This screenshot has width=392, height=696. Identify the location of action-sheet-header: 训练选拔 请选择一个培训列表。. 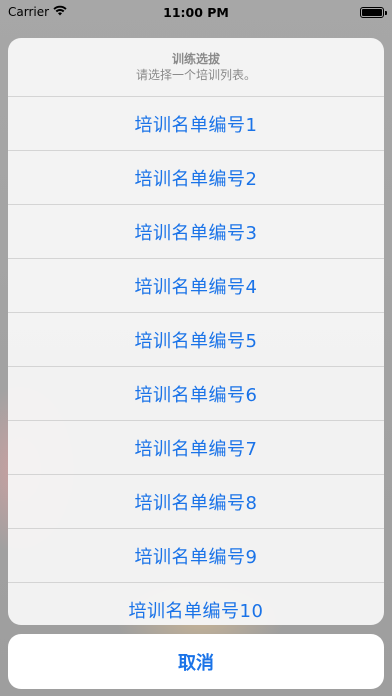
(196, 67).